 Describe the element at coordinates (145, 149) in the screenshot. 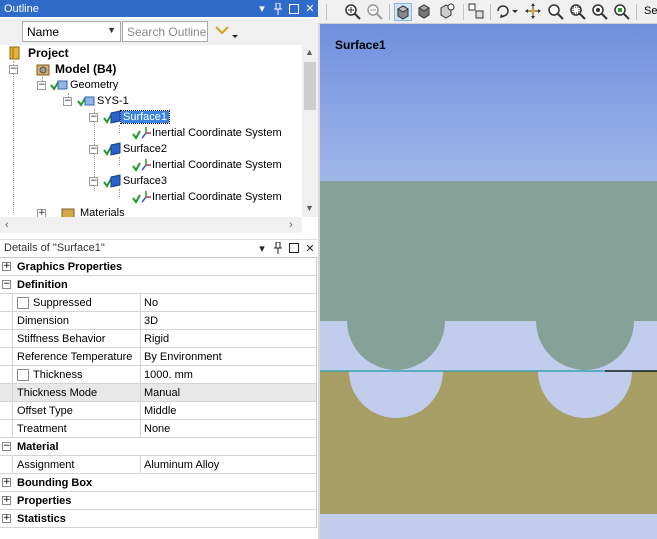

I see `tree-item-label: Surface2` at that location.